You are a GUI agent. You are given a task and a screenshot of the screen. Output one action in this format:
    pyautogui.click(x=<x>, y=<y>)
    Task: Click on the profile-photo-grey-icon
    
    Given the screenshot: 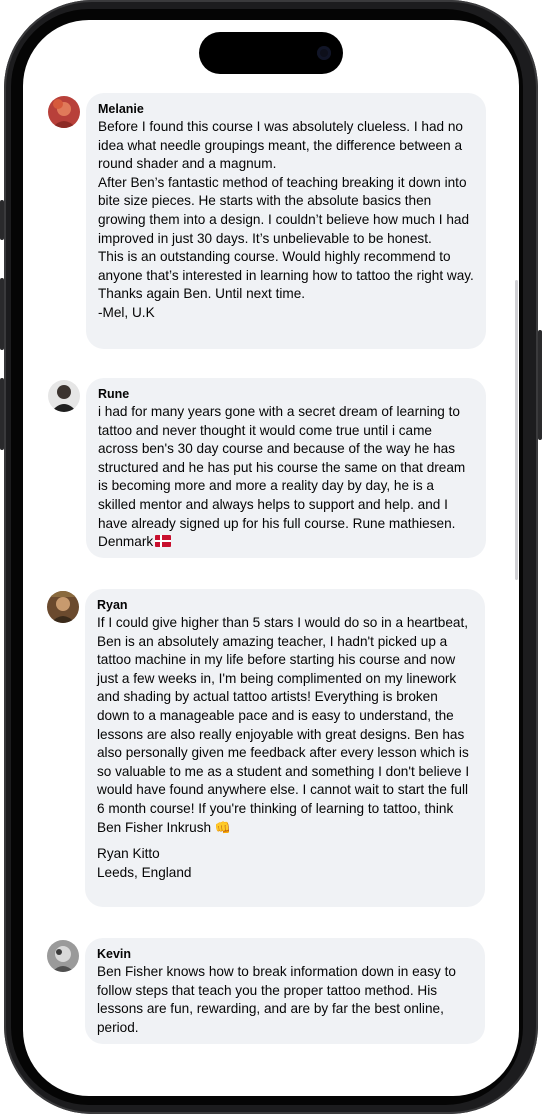 What is the action you would take?
    pyautogui.click(x=63, y=956)
    